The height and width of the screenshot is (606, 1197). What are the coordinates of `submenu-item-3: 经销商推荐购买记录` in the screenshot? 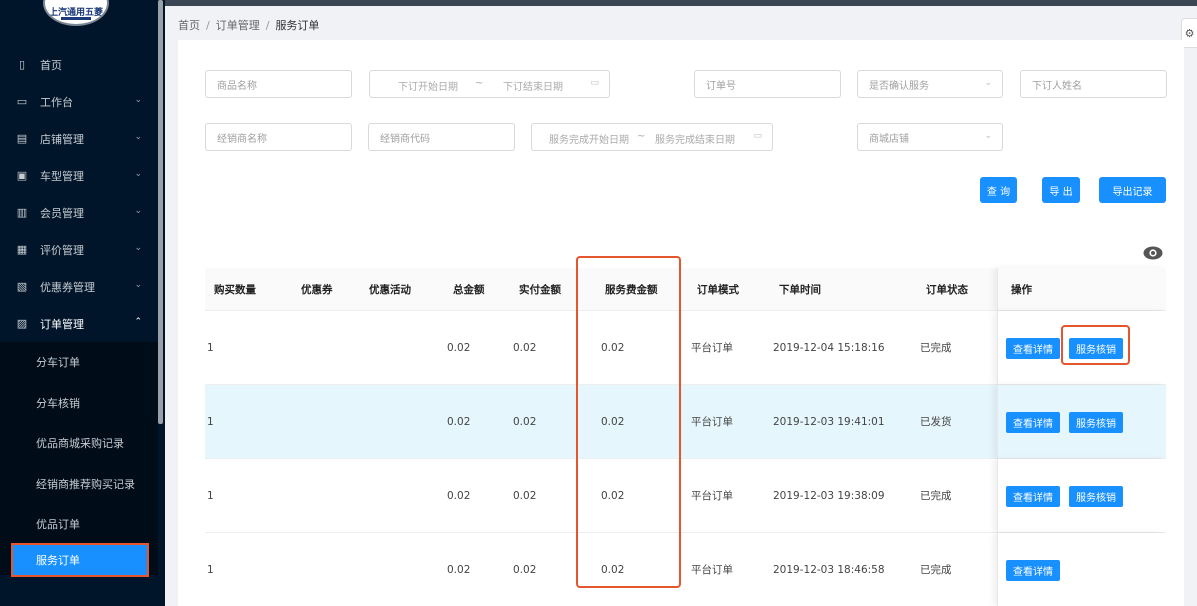 It's located at (79, 484).